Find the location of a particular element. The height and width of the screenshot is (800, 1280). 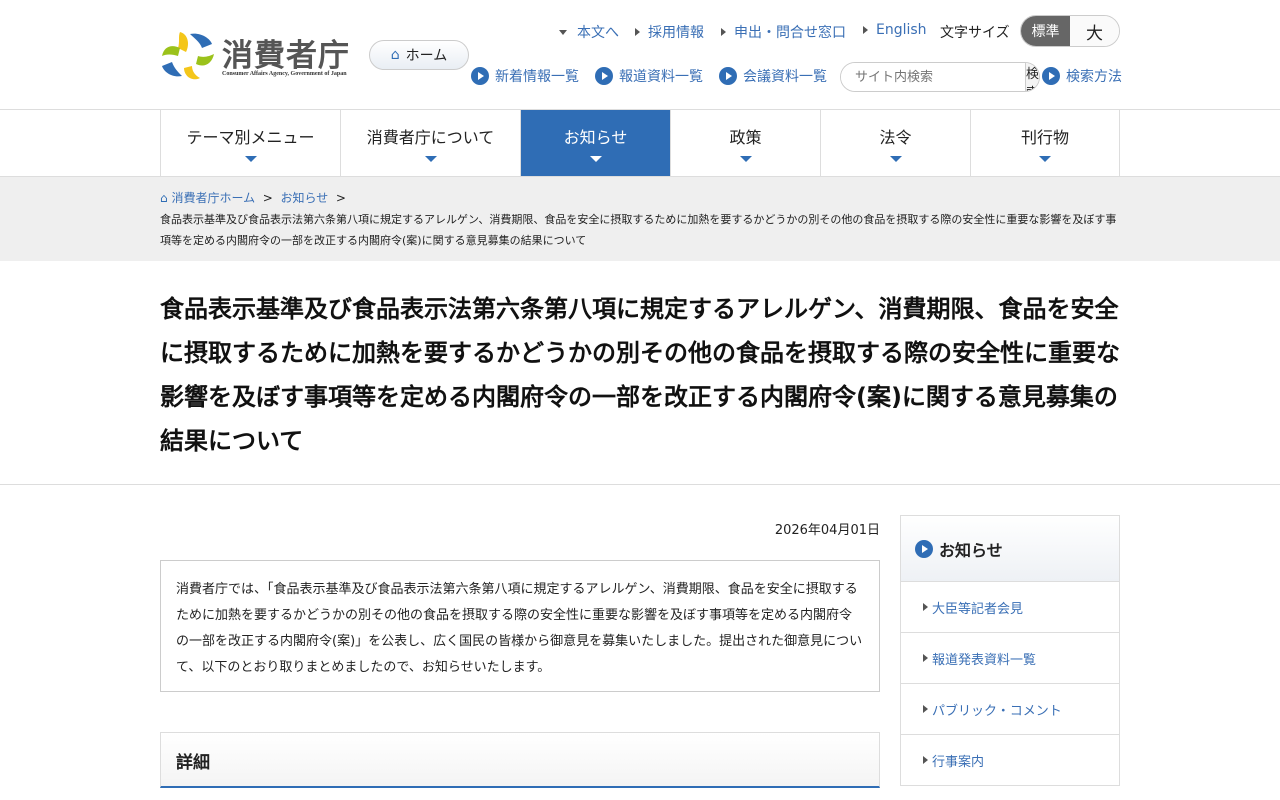

search-input is located at coordinates (933, 77).